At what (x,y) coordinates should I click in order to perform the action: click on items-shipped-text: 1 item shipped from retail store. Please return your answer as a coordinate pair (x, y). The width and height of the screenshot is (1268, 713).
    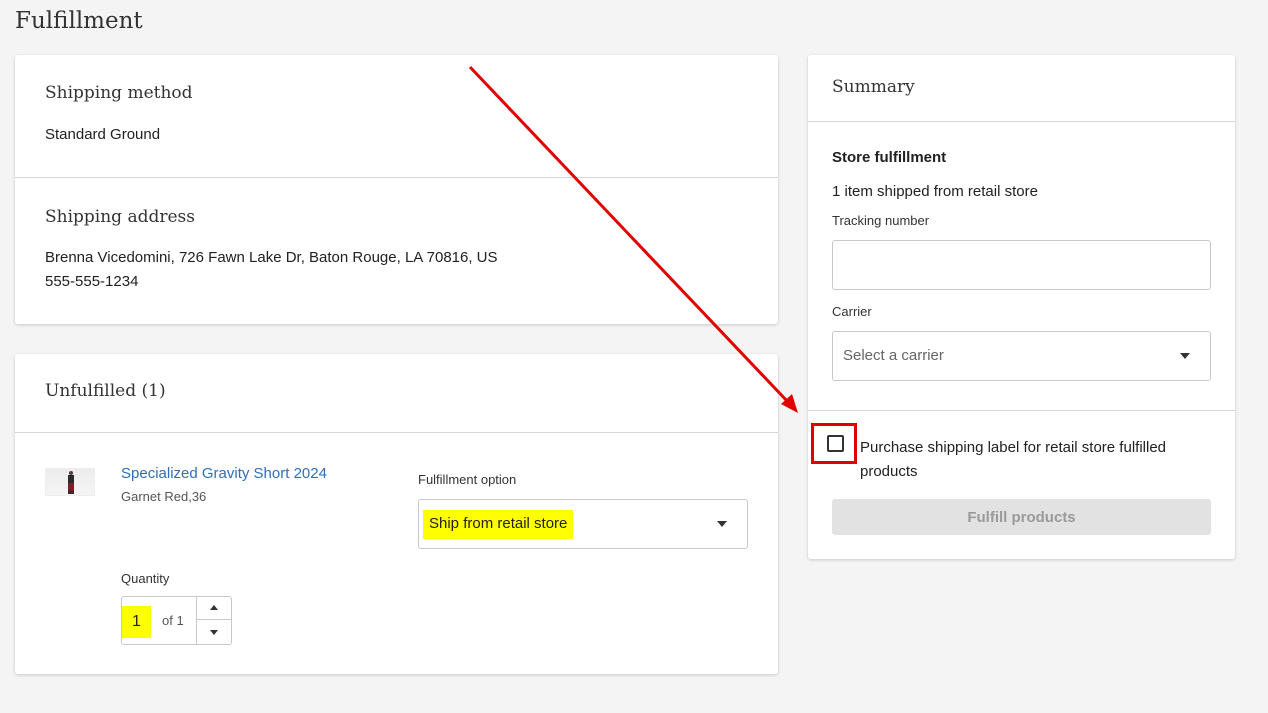
    Looking at the image, I should click on (935, 191).